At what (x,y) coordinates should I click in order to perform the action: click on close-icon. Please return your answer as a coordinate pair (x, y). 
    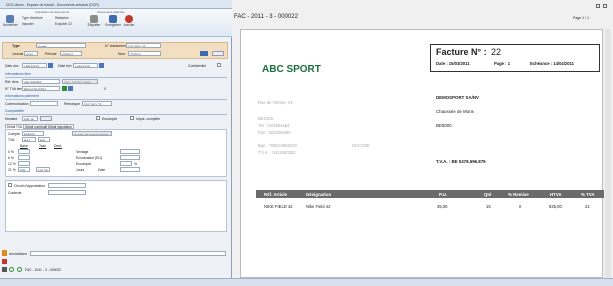
    Looking at the image, I should click on (605, 6).